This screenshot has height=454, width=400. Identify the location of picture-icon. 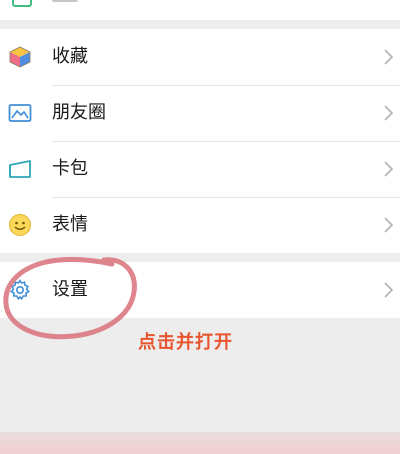
(20, 113).